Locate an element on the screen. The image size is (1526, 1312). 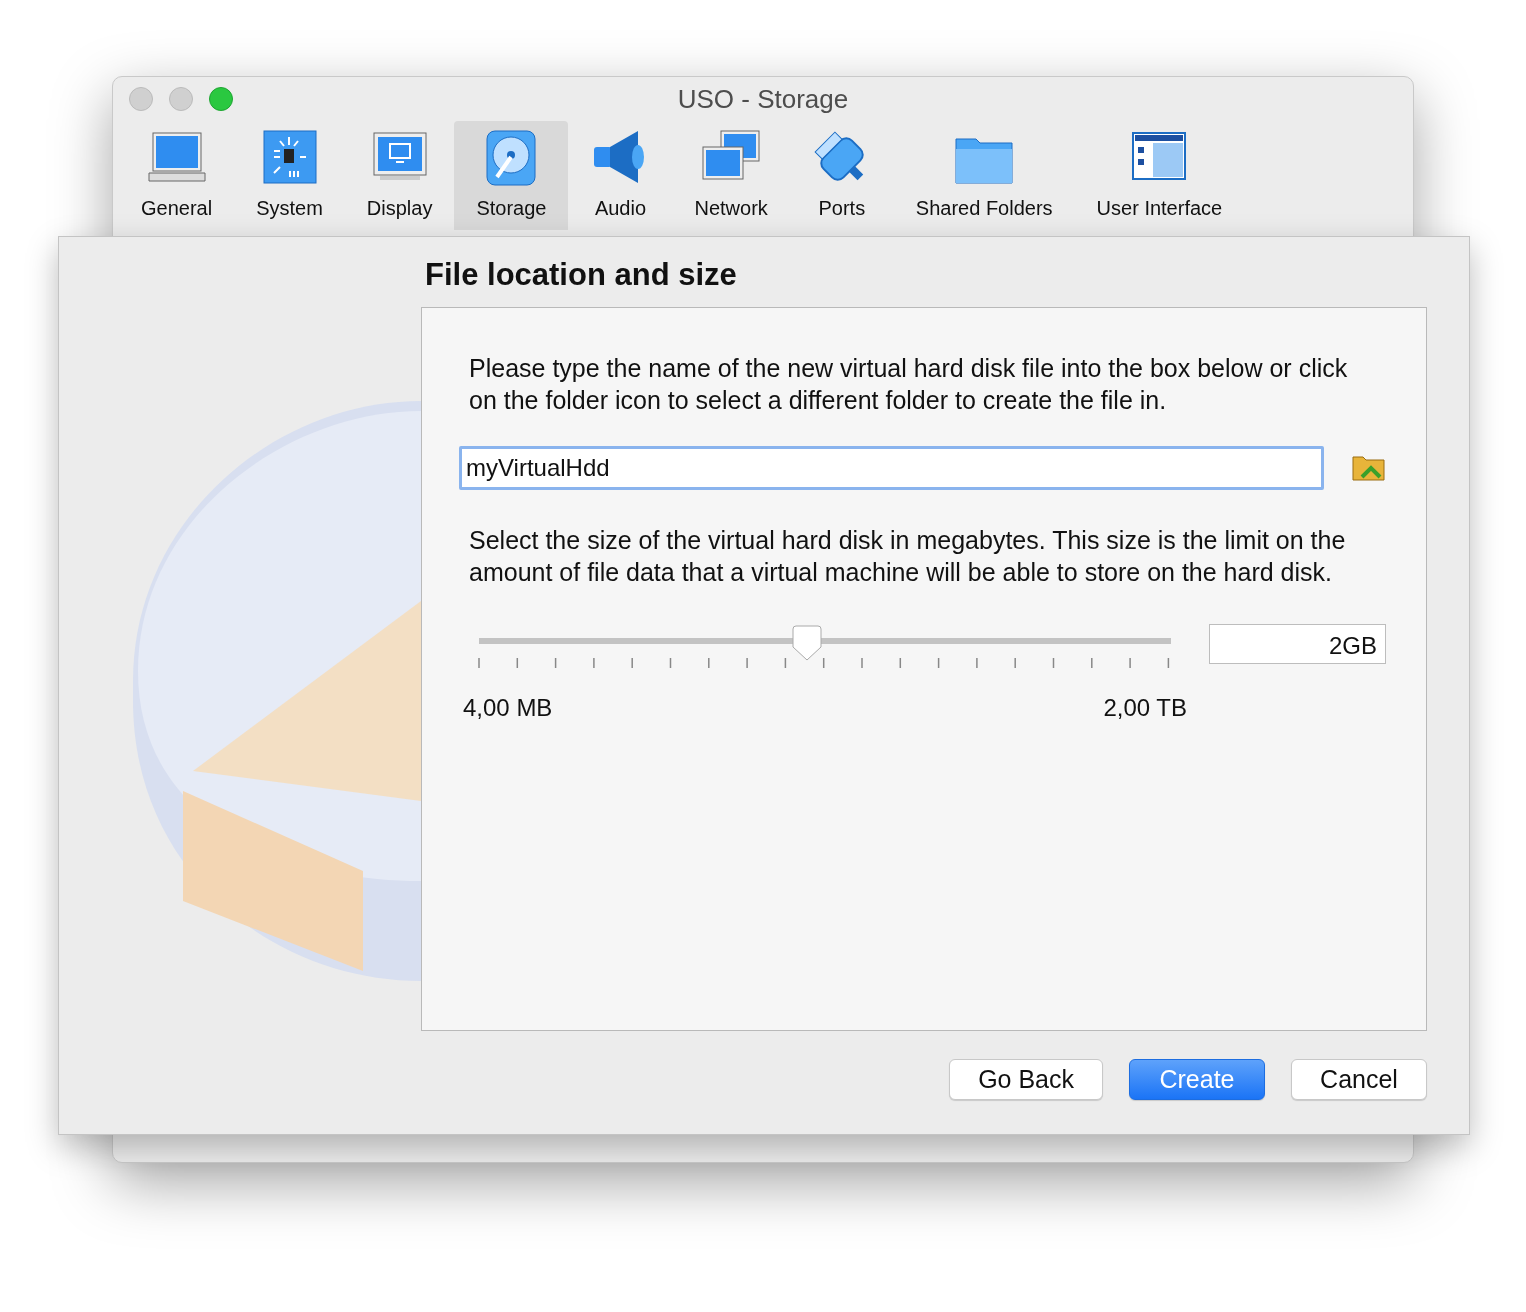
maximum-label: 2,00 TB is located at coordinates (1145, 708).